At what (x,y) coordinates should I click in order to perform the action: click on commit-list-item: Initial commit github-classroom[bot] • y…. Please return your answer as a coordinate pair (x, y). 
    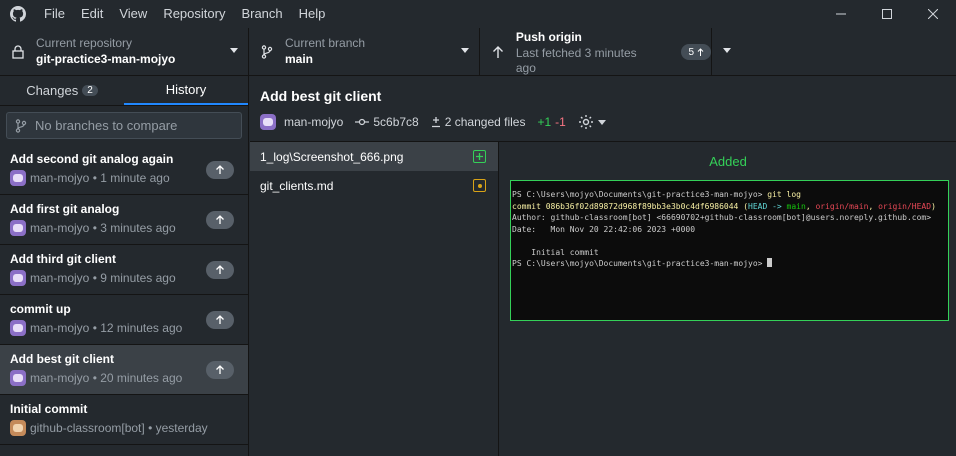
    Looking at the image, I should click on (124, 420).